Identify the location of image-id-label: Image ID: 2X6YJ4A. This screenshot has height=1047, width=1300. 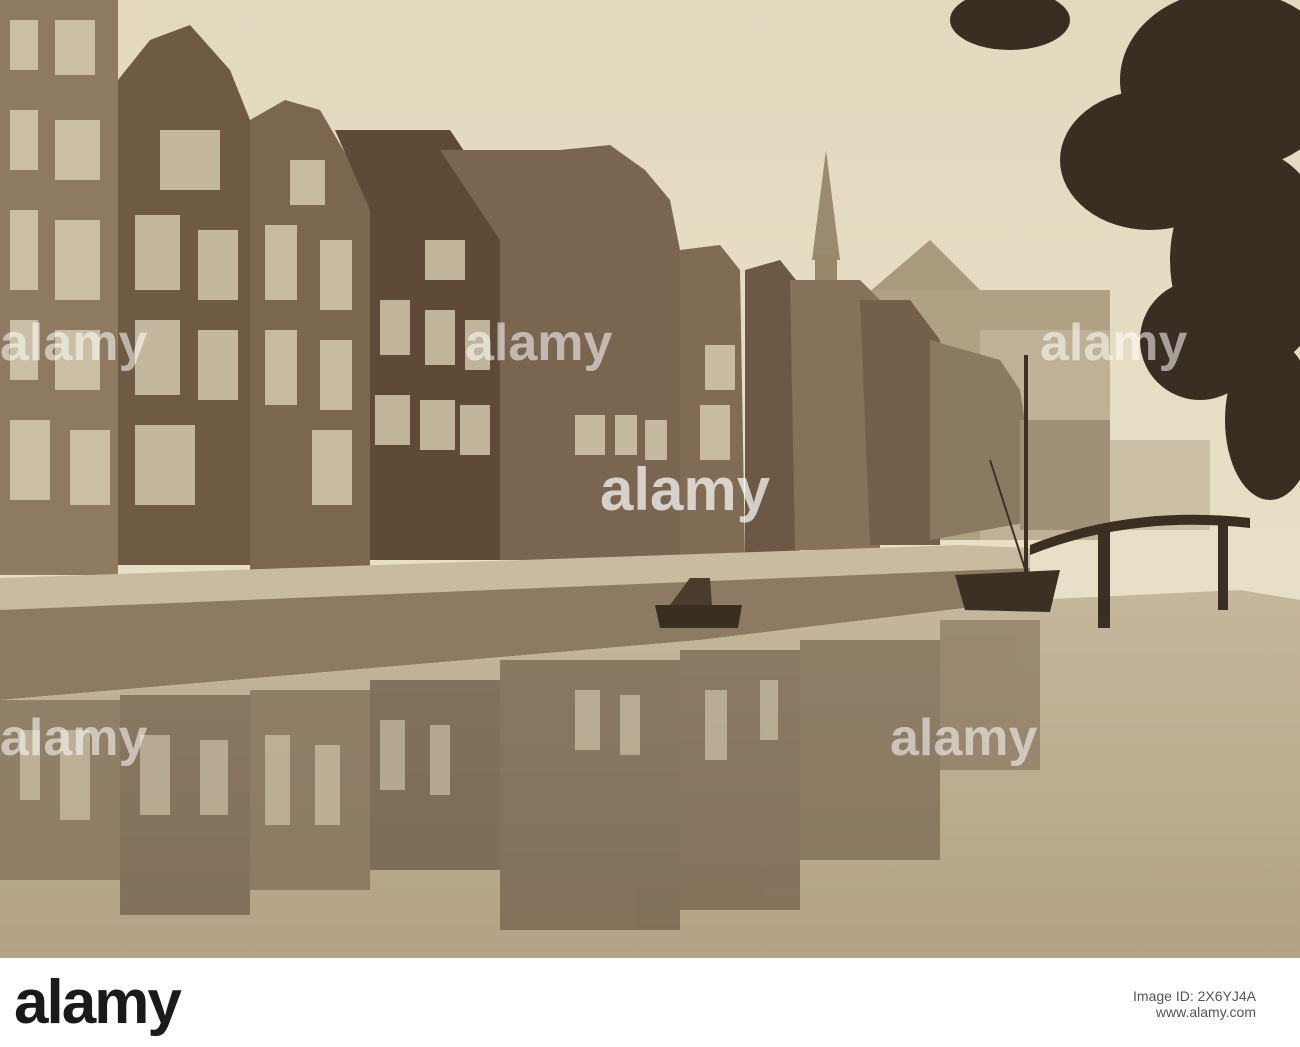
(1194, 996).